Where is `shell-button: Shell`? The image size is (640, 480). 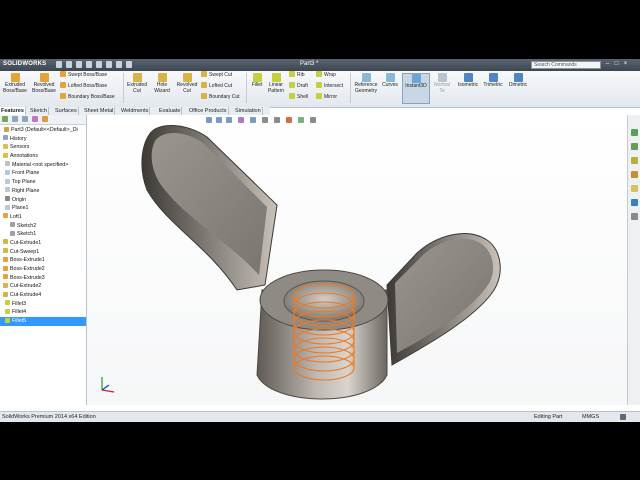
shell-button: Shell is located at coordinates (298, 97).